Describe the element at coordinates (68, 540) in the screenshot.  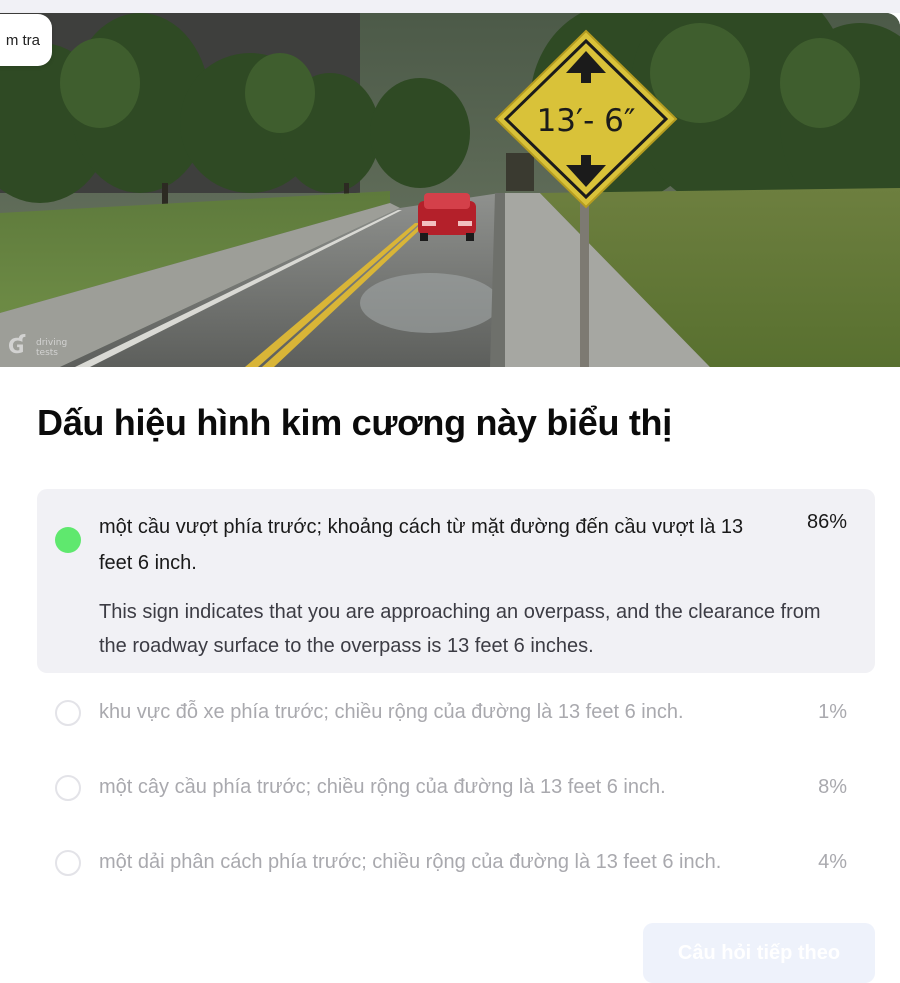
I see `correct-indicator-icon` at that location.